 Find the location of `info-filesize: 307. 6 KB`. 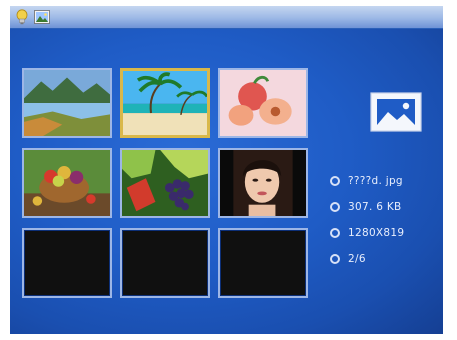

info-filesize: 307. 6 KB is located at coordinates (385, 213).